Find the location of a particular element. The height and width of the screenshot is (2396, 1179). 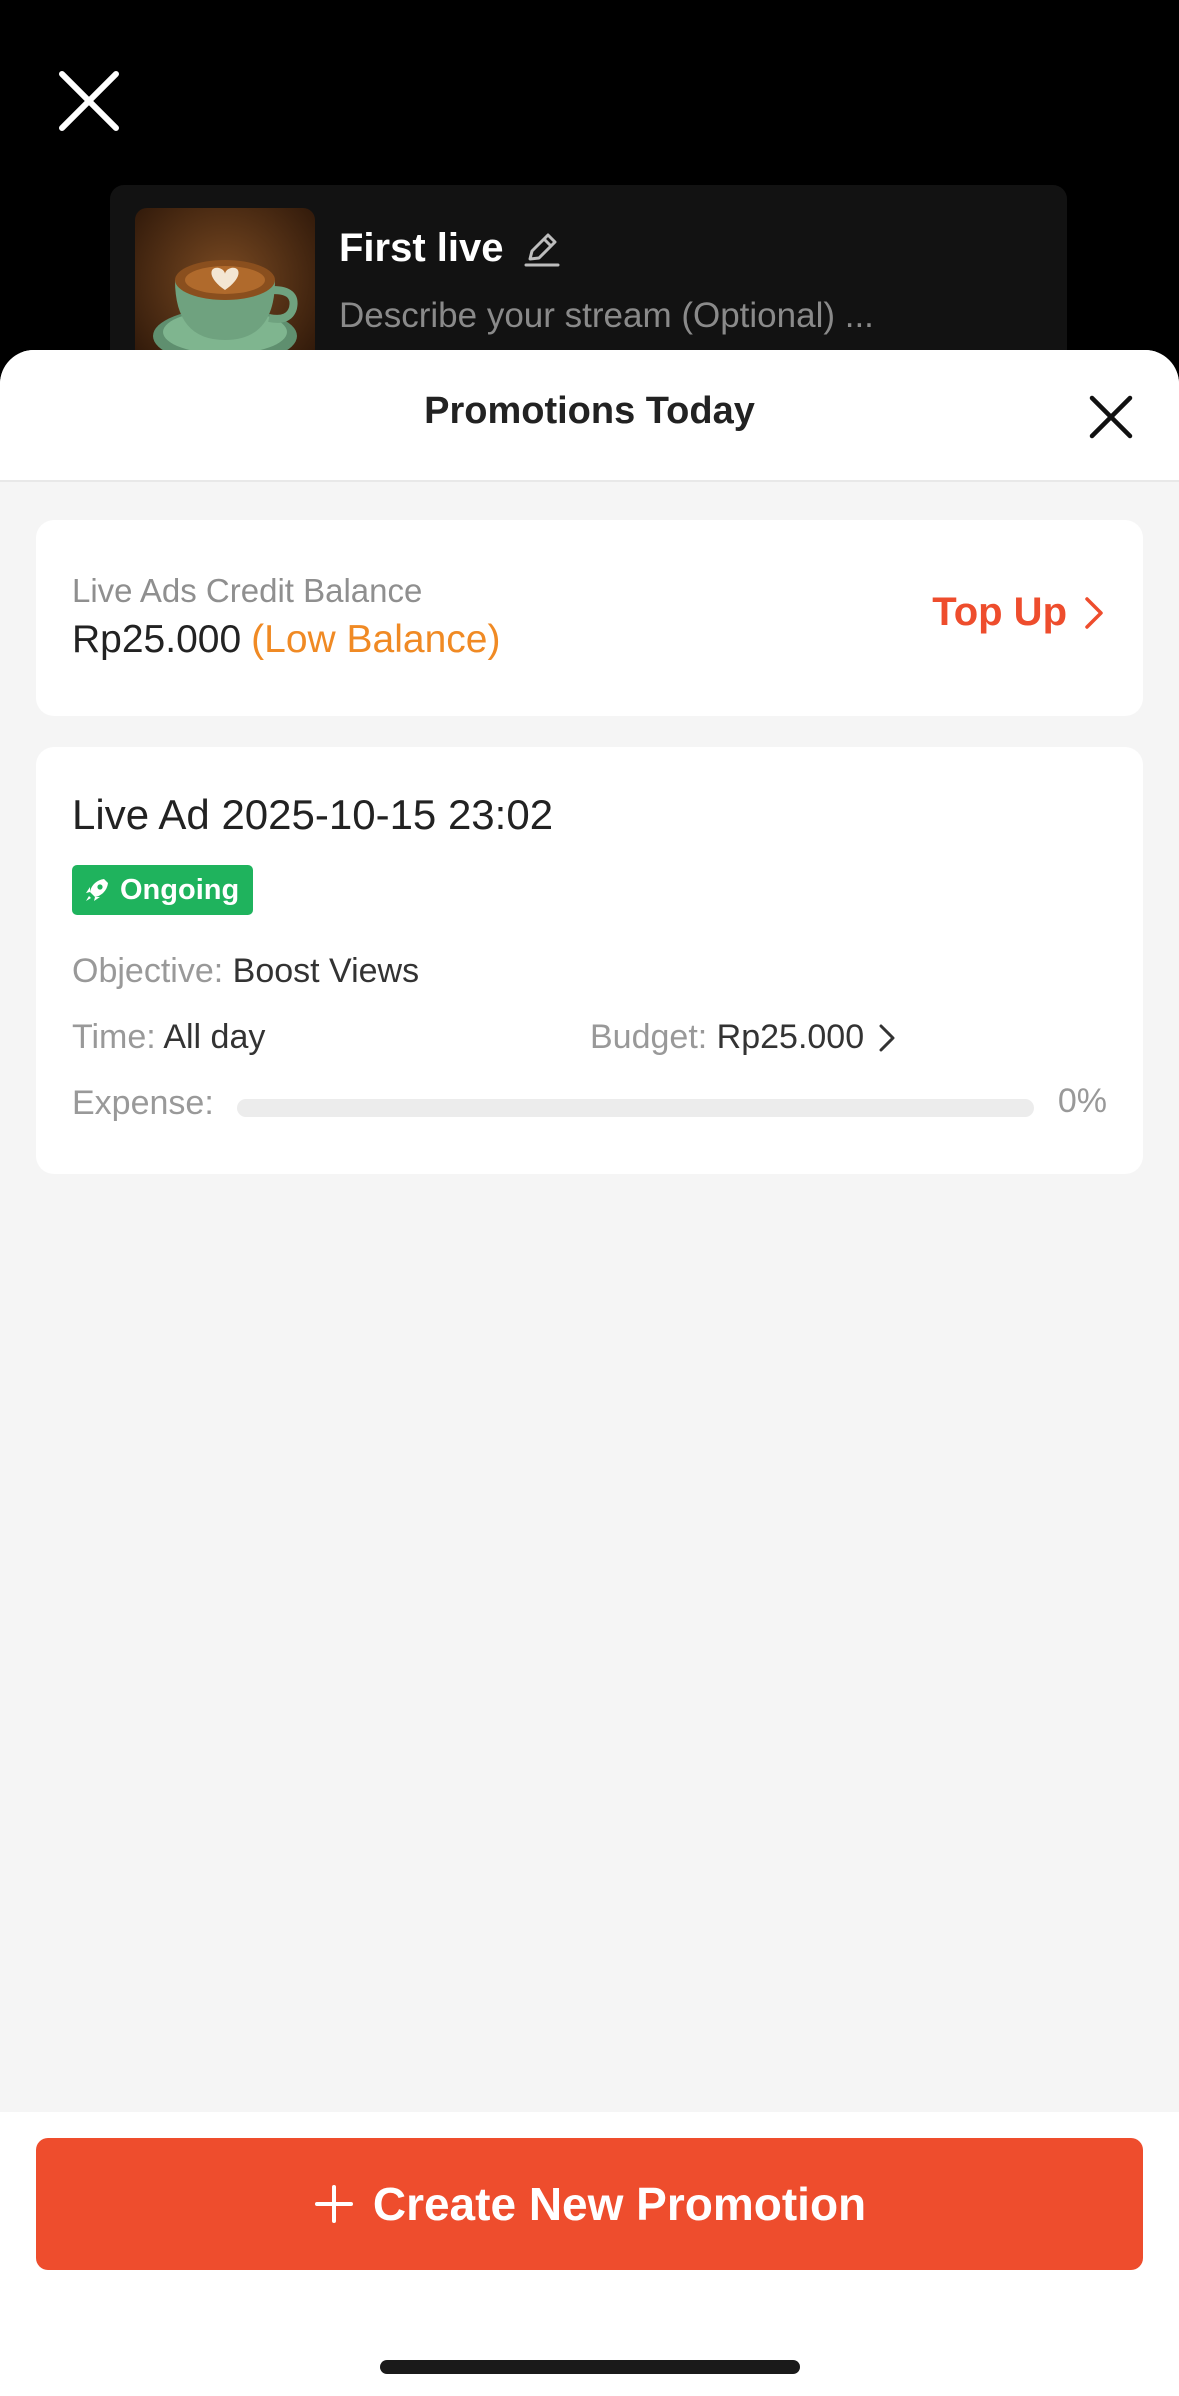

rocket-icon is located at coordinates (97, 890).